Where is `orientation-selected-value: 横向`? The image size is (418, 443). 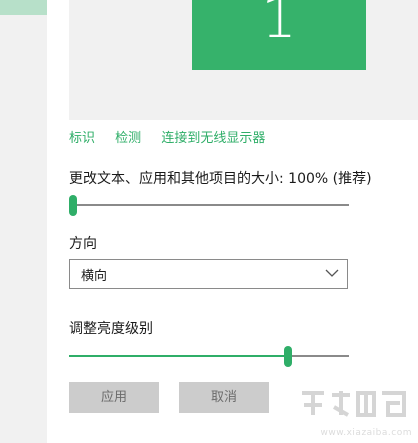 orientation-selected-value: 横向 is located at coordinates (94, 276).